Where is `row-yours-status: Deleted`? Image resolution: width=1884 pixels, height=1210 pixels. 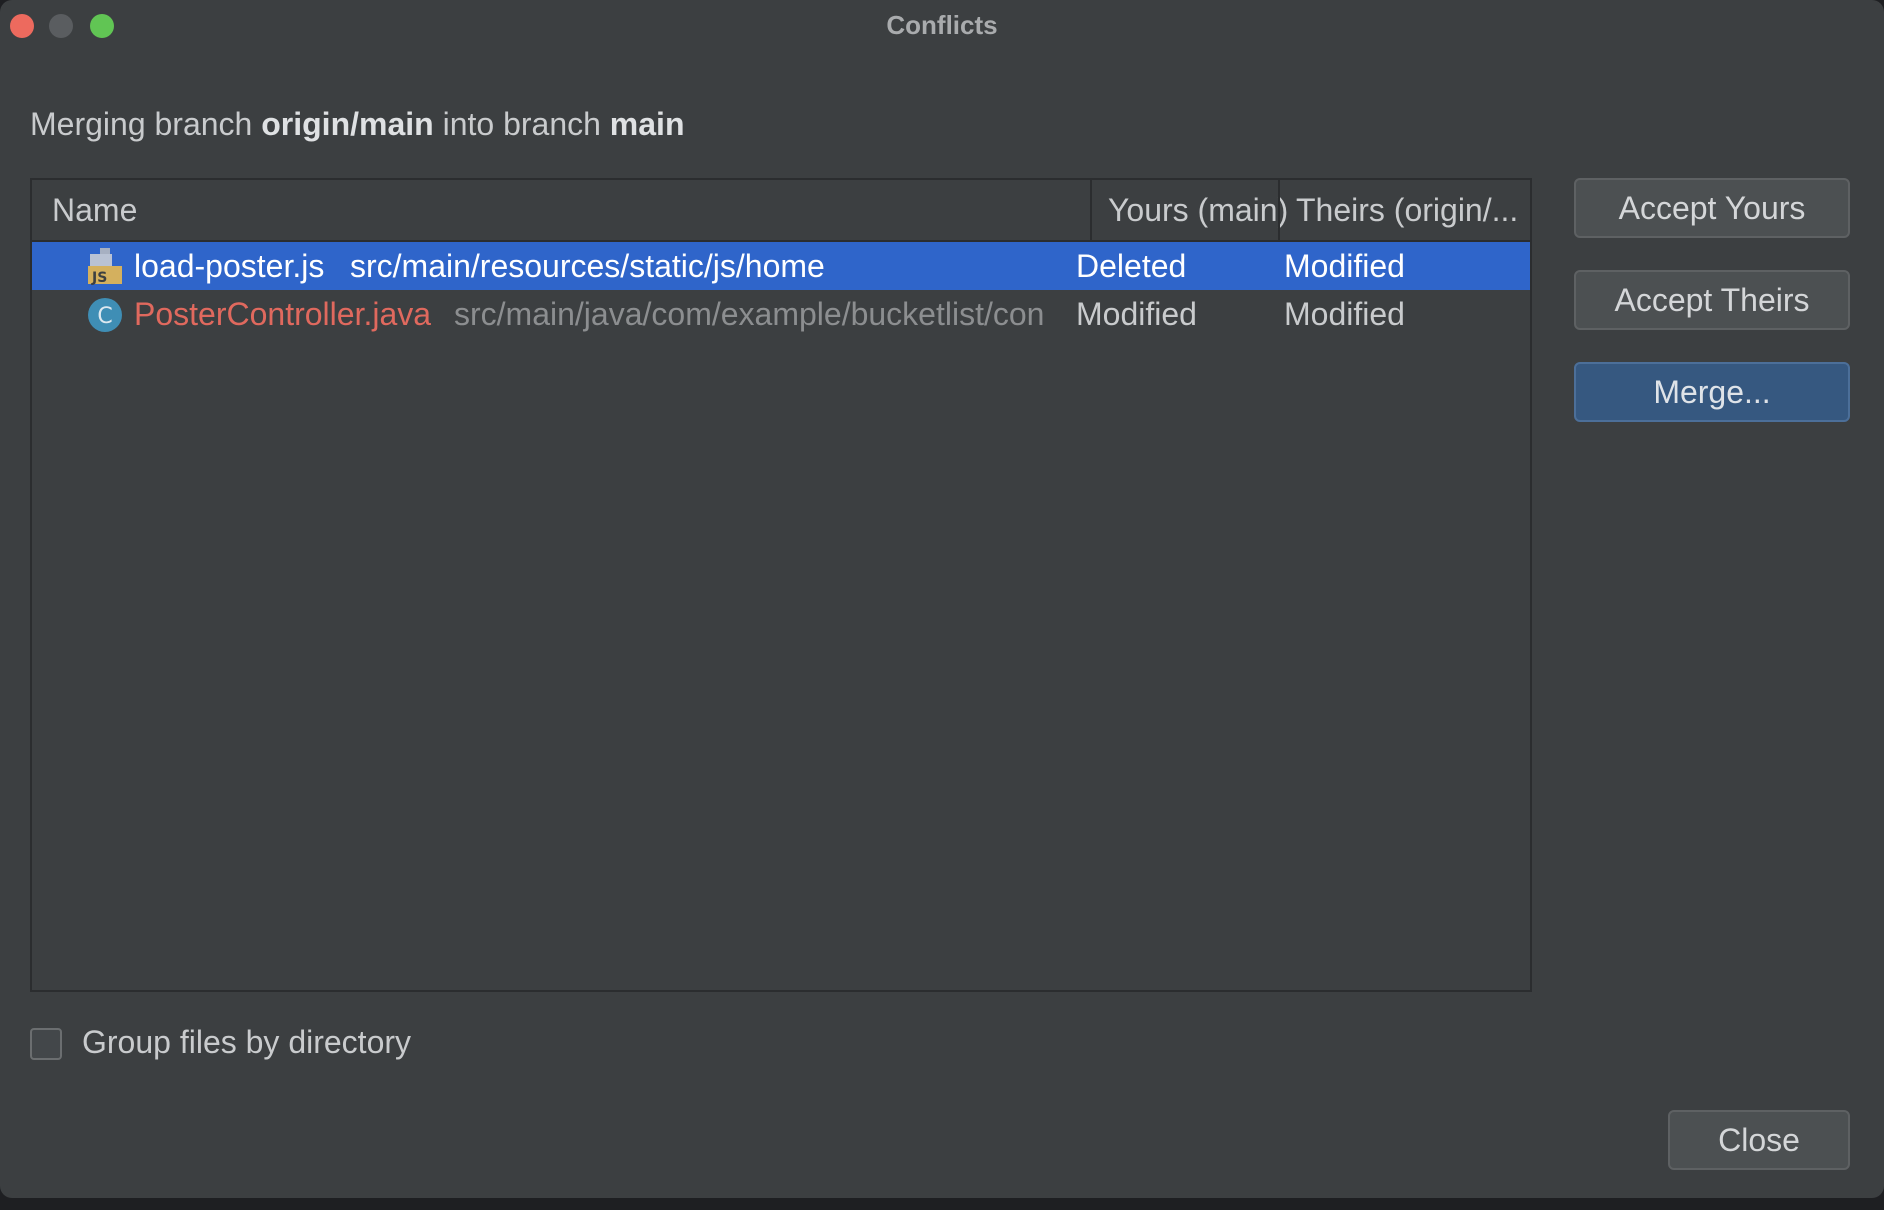
row-yours-status: Deleted is located at coordinates (1131, 266).